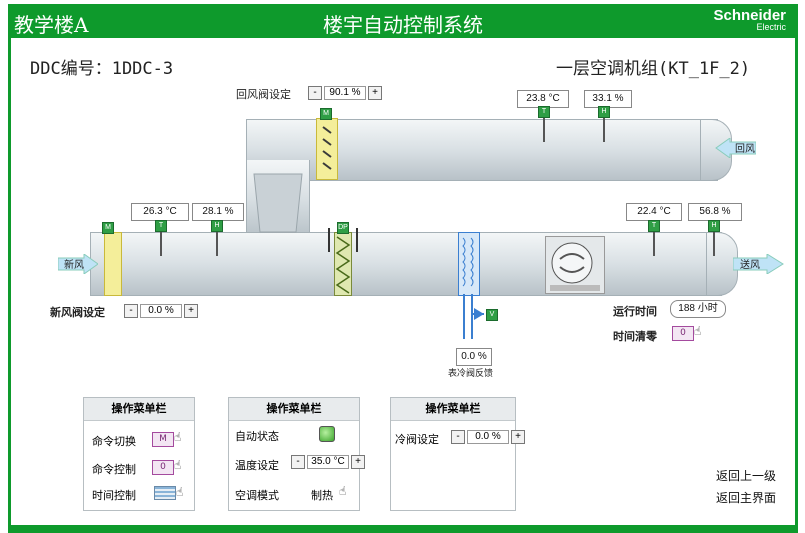 This screenshot has height=533, width=805. What do you see at coordinates (326, 114) in the screenshot?
I see `return-damper-mark: M` at bounding box center [326, 114].